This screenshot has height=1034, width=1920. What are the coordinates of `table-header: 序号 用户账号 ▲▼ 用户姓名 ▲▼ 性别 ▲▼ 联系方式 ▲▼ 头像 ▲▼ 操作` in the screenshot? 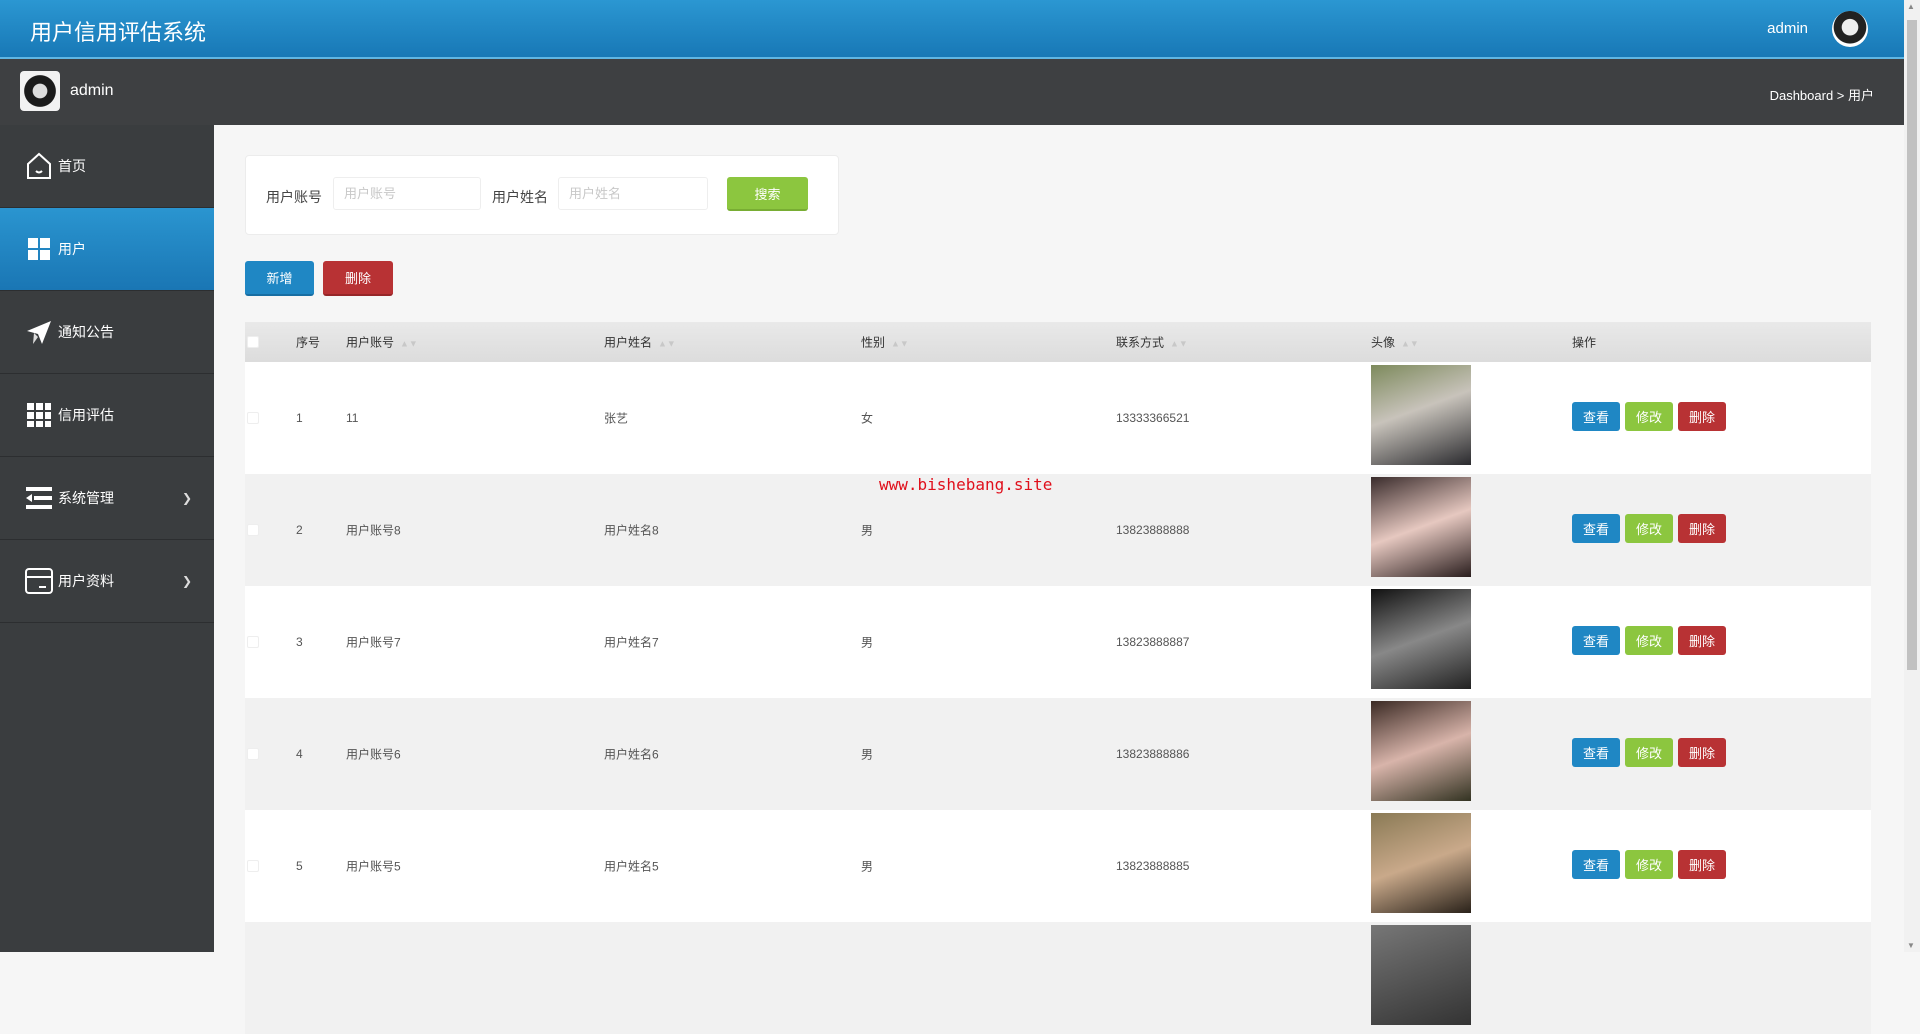 It's located at (1058, 342).